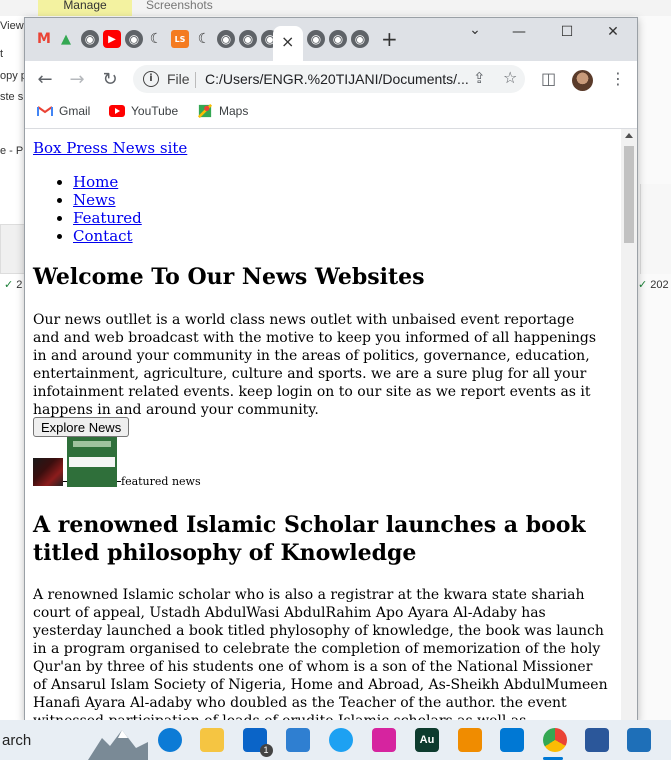 This screenshot has width=671, height=760. I want to click on featured-news-caption: featured news, so click(161, 481).